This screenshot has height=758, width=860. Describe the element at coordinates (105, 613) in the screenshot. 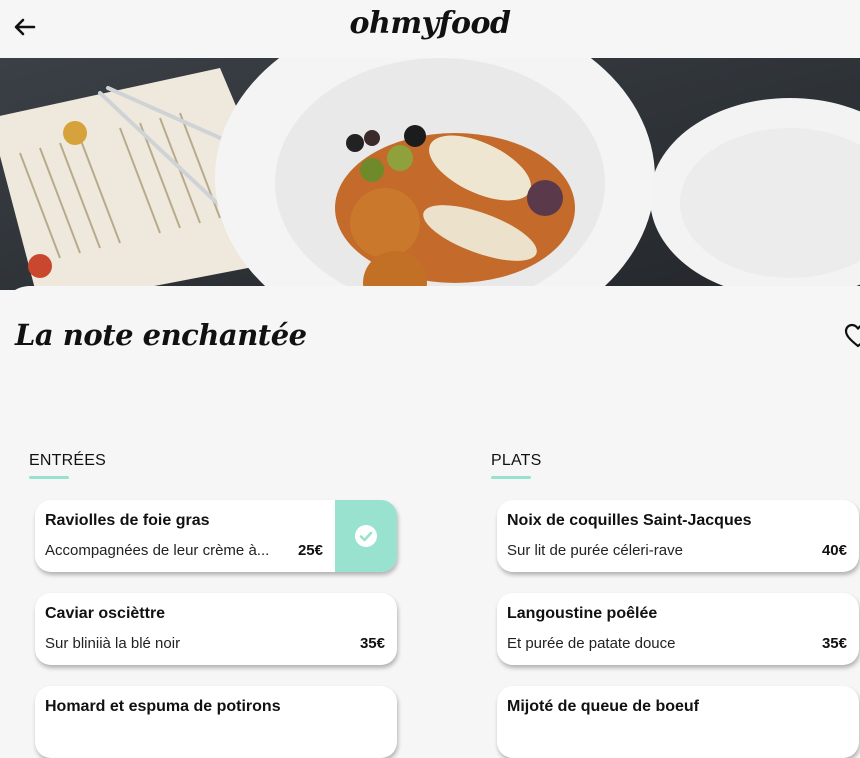

I see `menu-item-name: Caviar oscièttre` at that location.